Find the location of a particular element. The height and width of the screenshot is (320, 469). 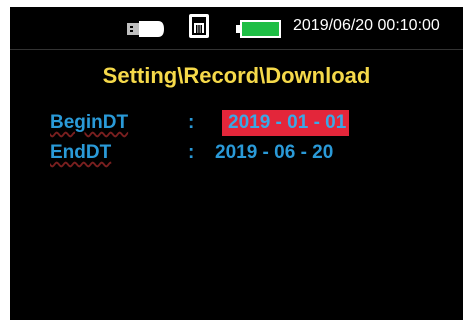

status-datetime: 2019/06/20 00:10:00 is located at coordinates (366, 25).